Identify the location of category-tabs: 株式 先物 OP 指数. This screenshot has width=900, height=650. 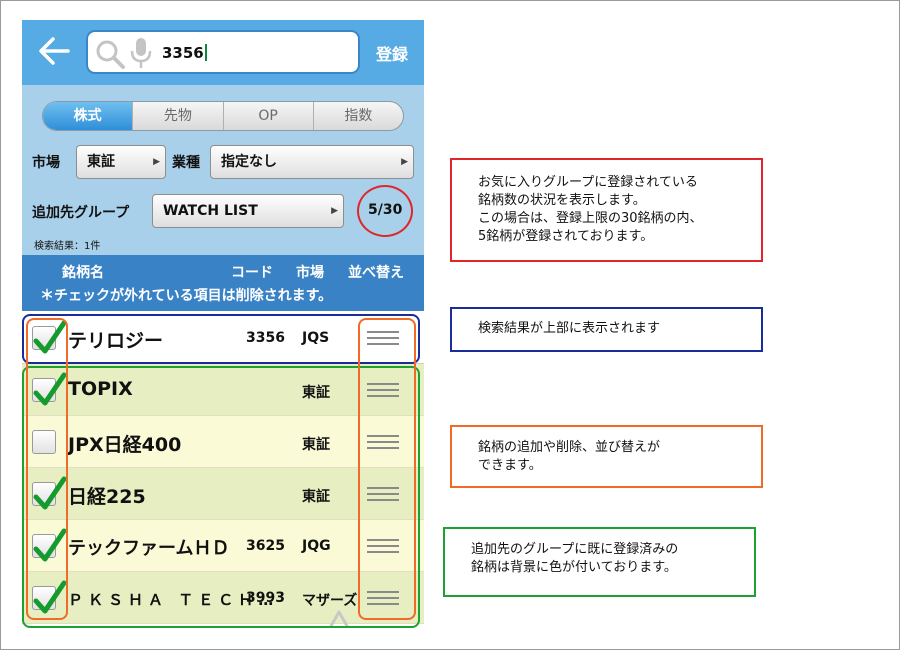
(223, 116).